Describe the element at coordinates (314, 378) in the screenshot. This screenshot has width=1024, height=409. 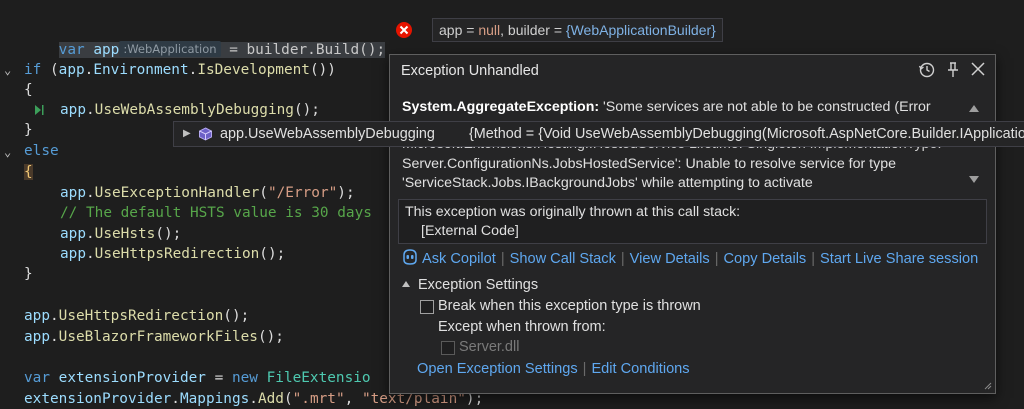
I see `type-name: FileExtensio` at that location.